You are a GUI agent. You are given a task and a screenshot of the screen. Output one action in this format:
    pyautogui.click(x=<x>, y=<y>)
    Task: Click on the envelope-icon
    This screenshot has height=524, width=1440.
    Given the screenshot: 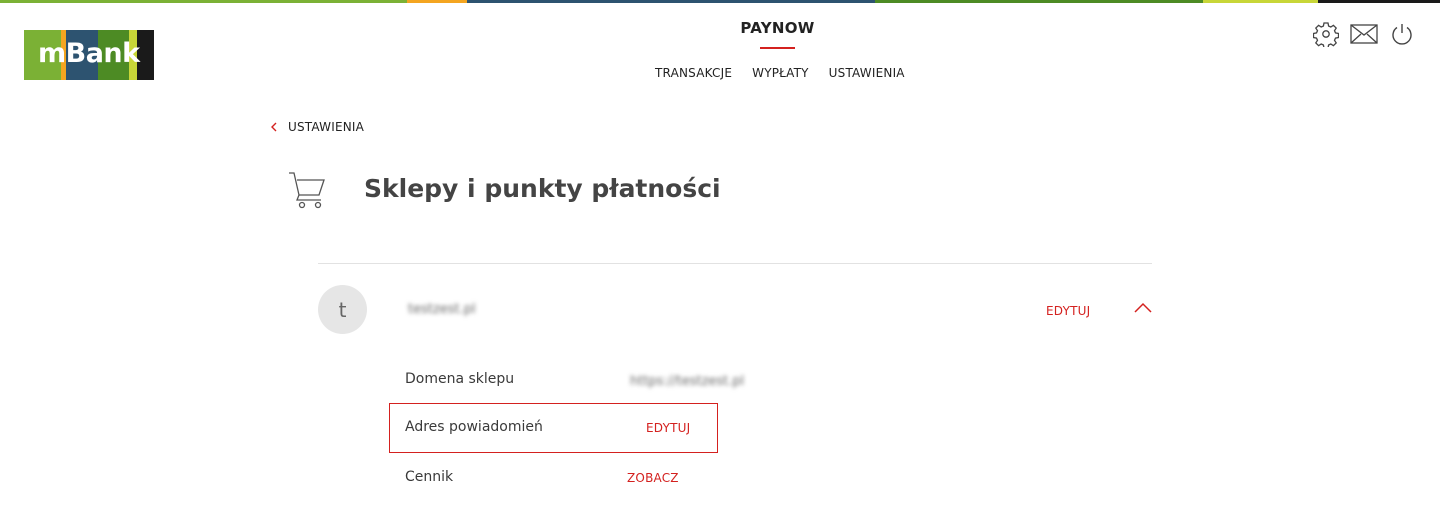 What is the action you would take?
    pyautogui.click(x=1364, y=34)
    